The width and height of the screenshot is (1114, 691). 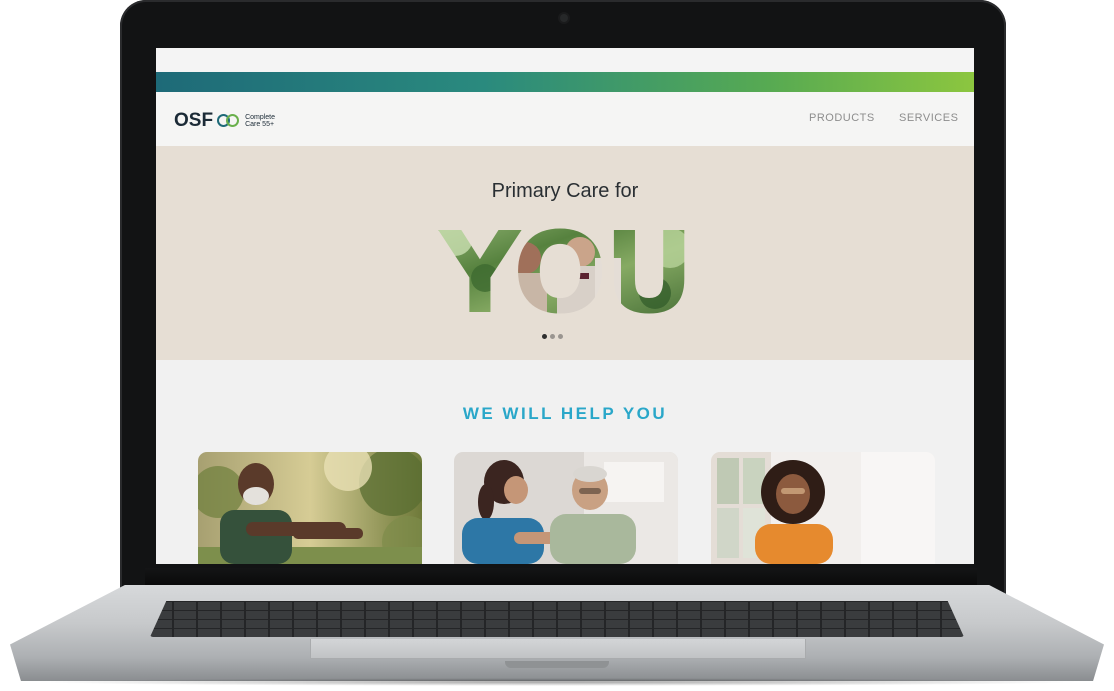 What do you see at coordinates (565, 413) in the screenshot?
I see `section-title: WE WILL HELP YOU` at bounding box center [565, 413].